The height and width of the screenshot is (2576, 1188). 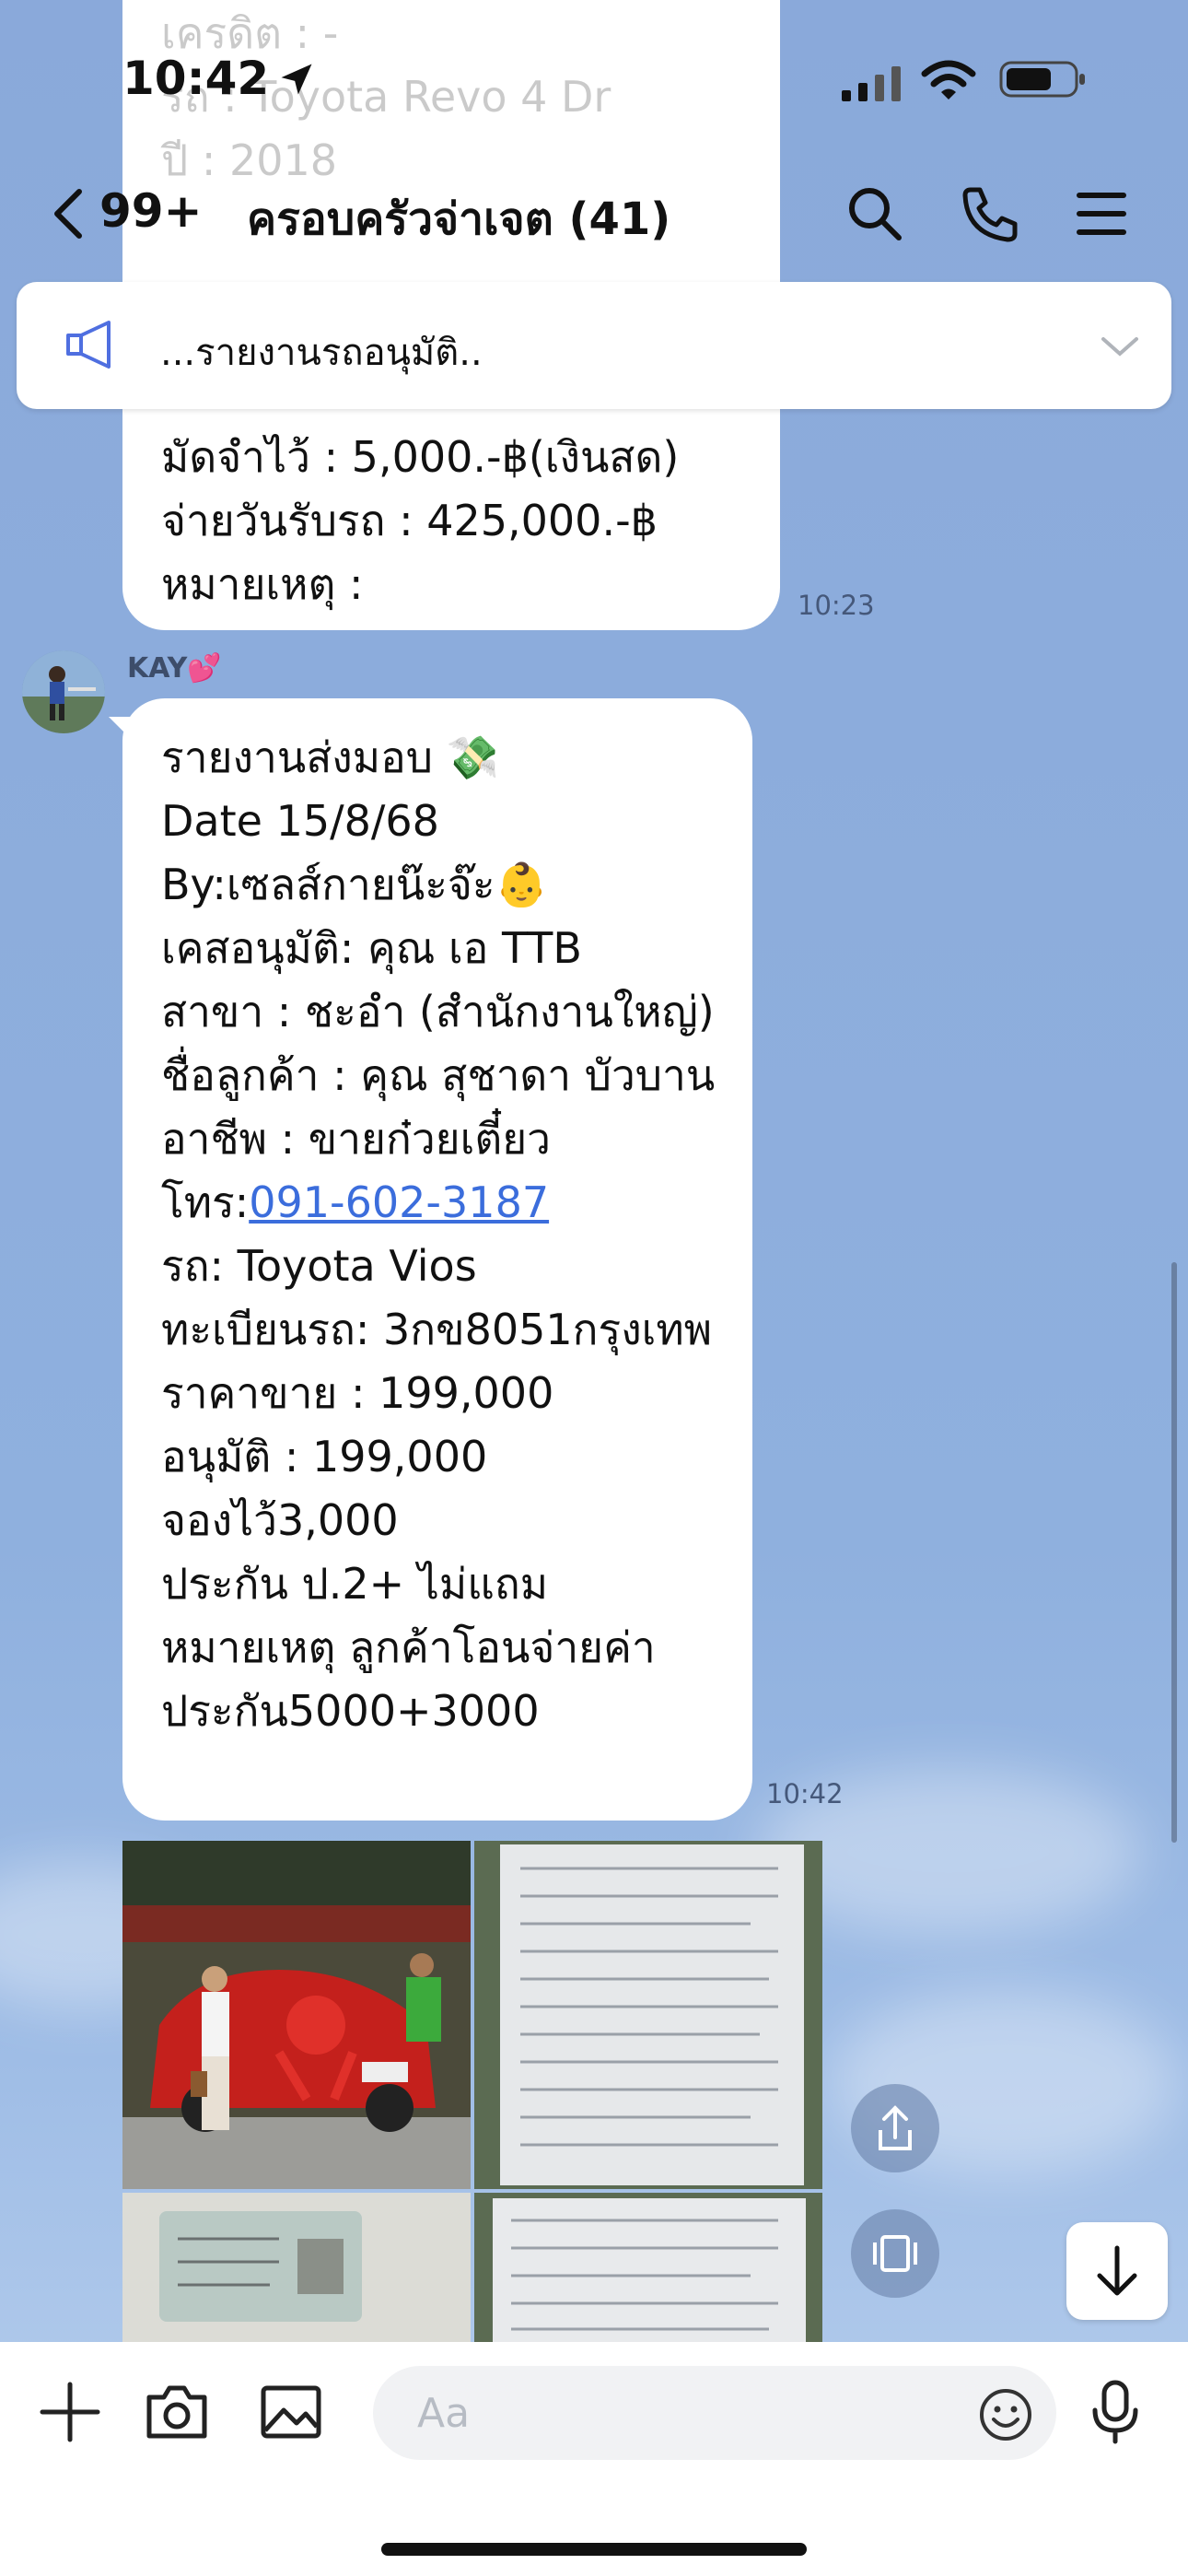 What do you see at coordinates (177, 2412) in the screenshot?
I see `camera-icon` at bounding box center [177, 2412].